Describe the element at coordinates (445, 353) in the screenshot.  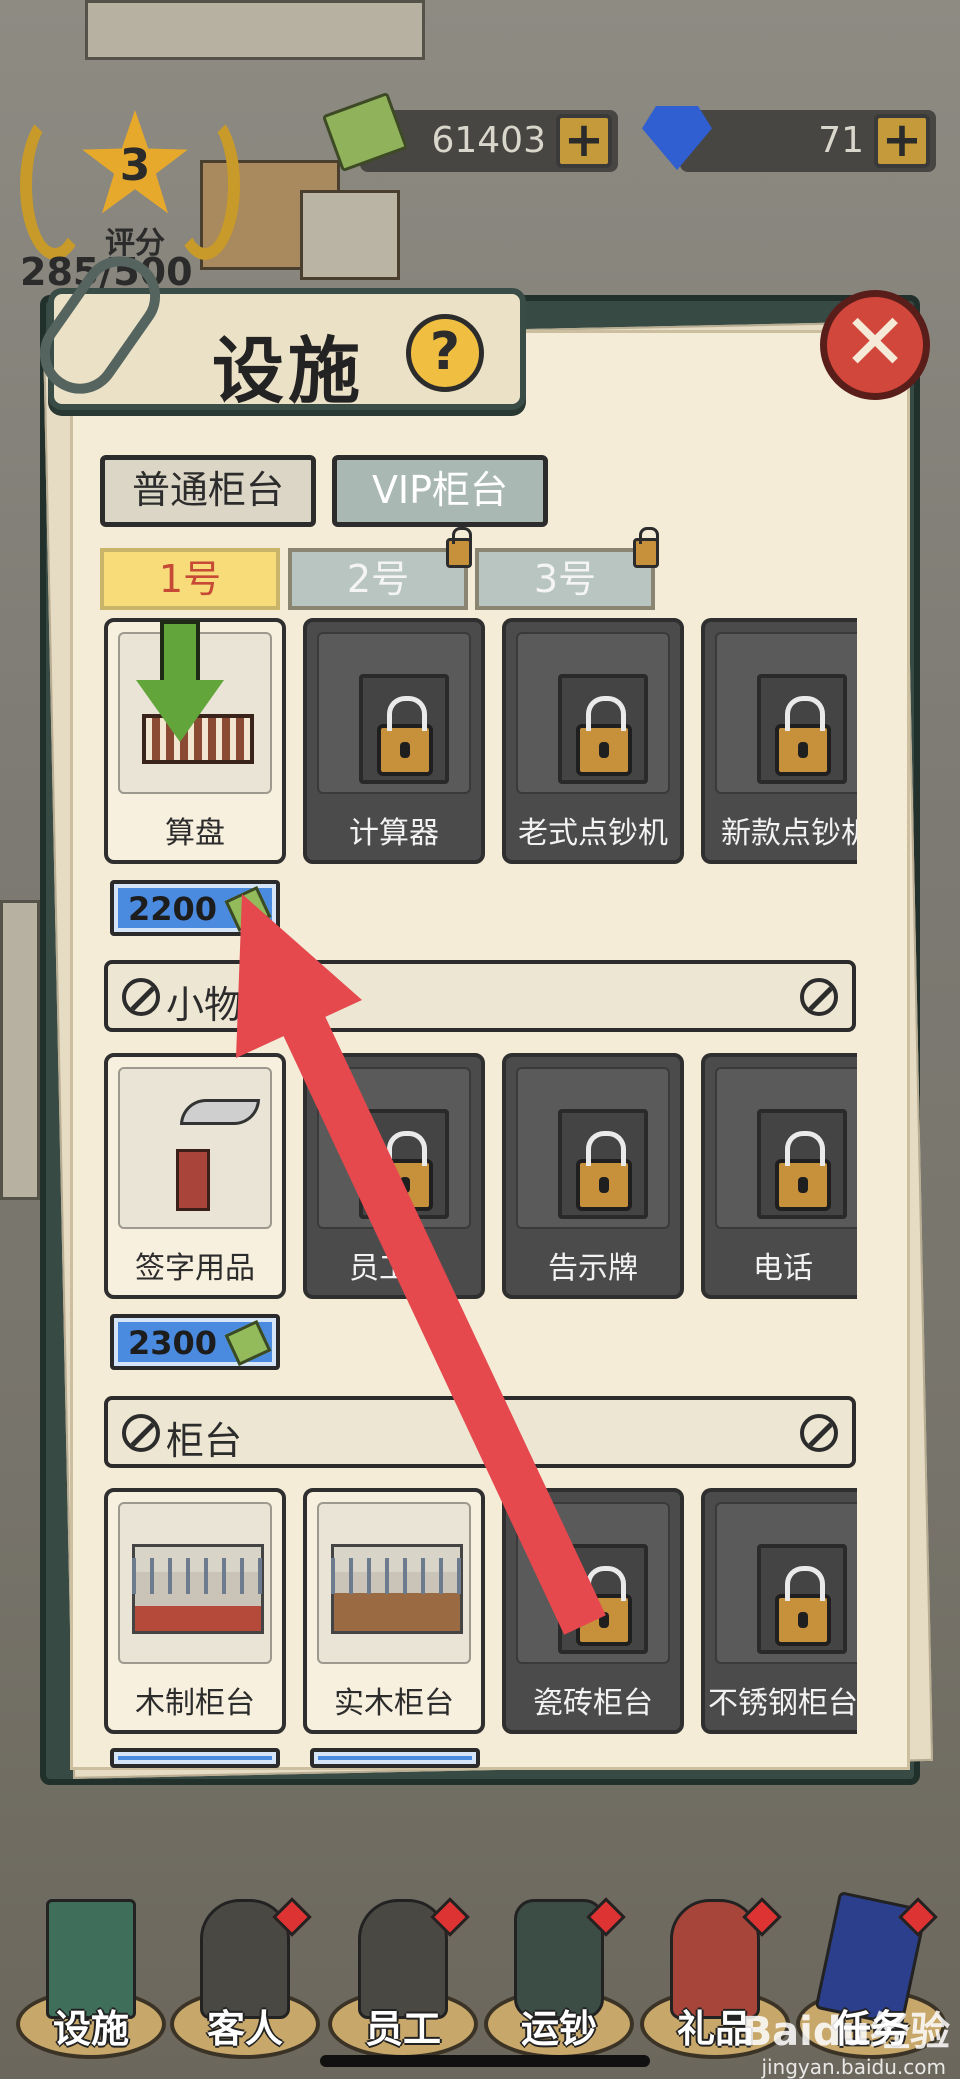
I see `help-button: ?` at that location.